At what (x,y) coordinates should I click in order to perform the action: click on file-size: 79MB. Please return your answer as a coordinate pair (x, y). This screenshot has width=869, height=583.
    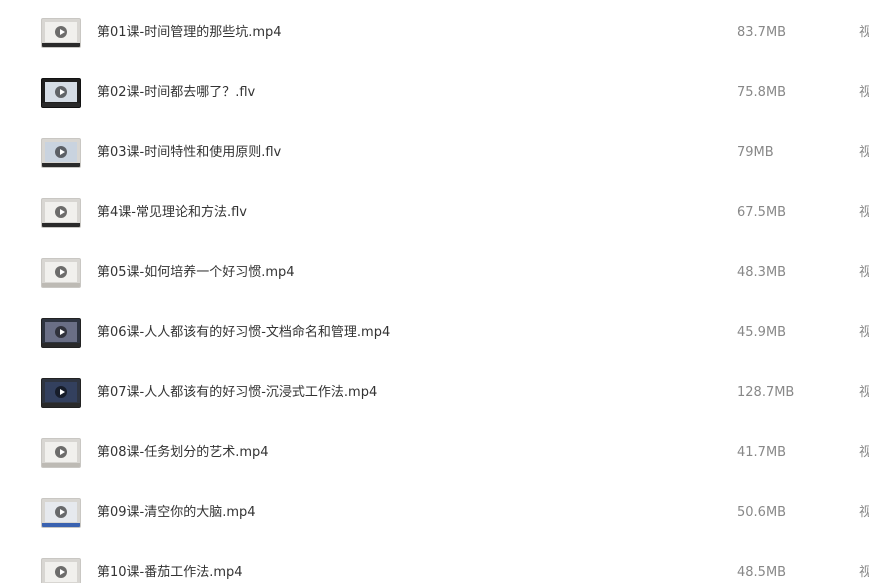
    Looking at the image, I should click on (755, 152).